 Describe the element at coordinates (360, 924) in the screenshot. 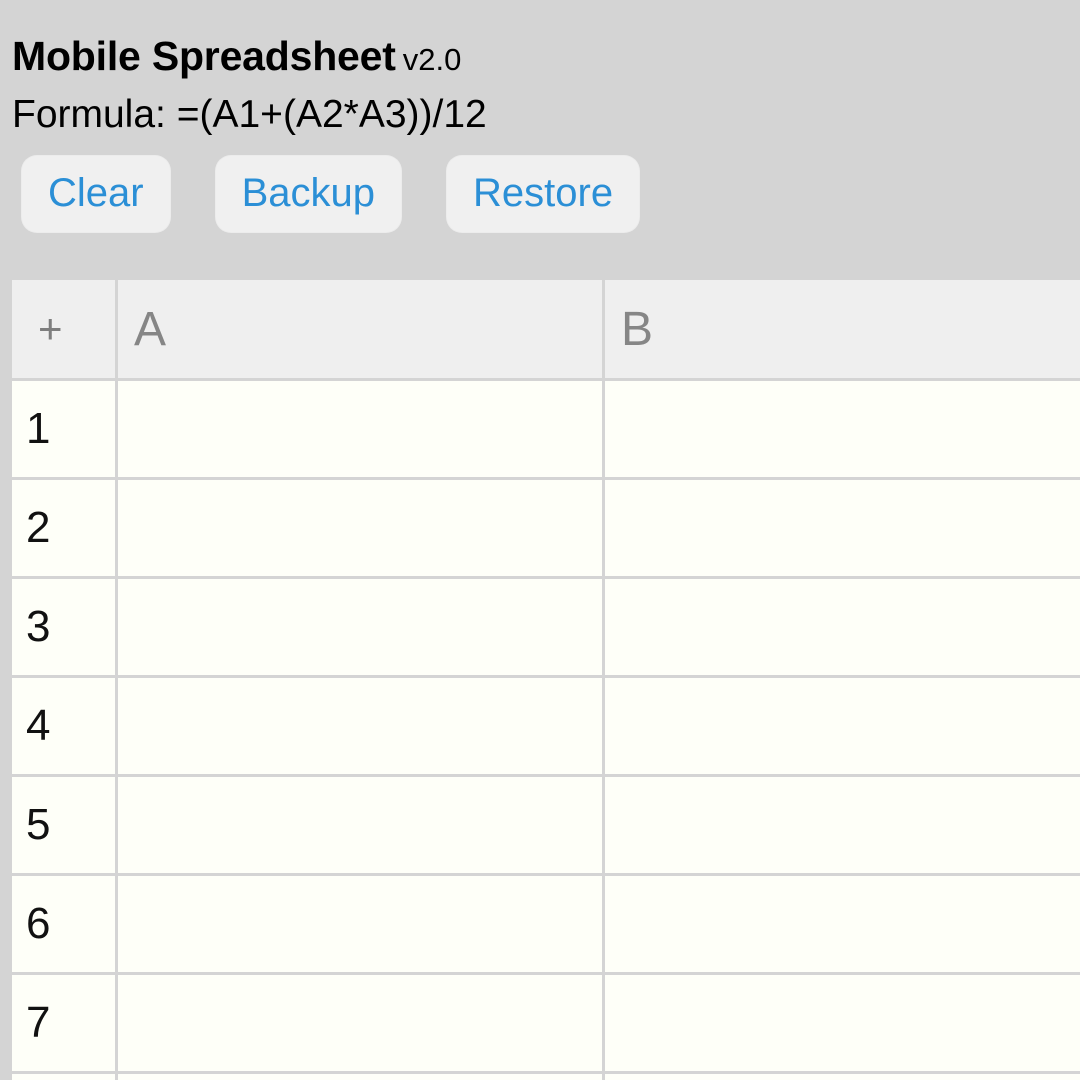

I see `cell-a6` at that location.